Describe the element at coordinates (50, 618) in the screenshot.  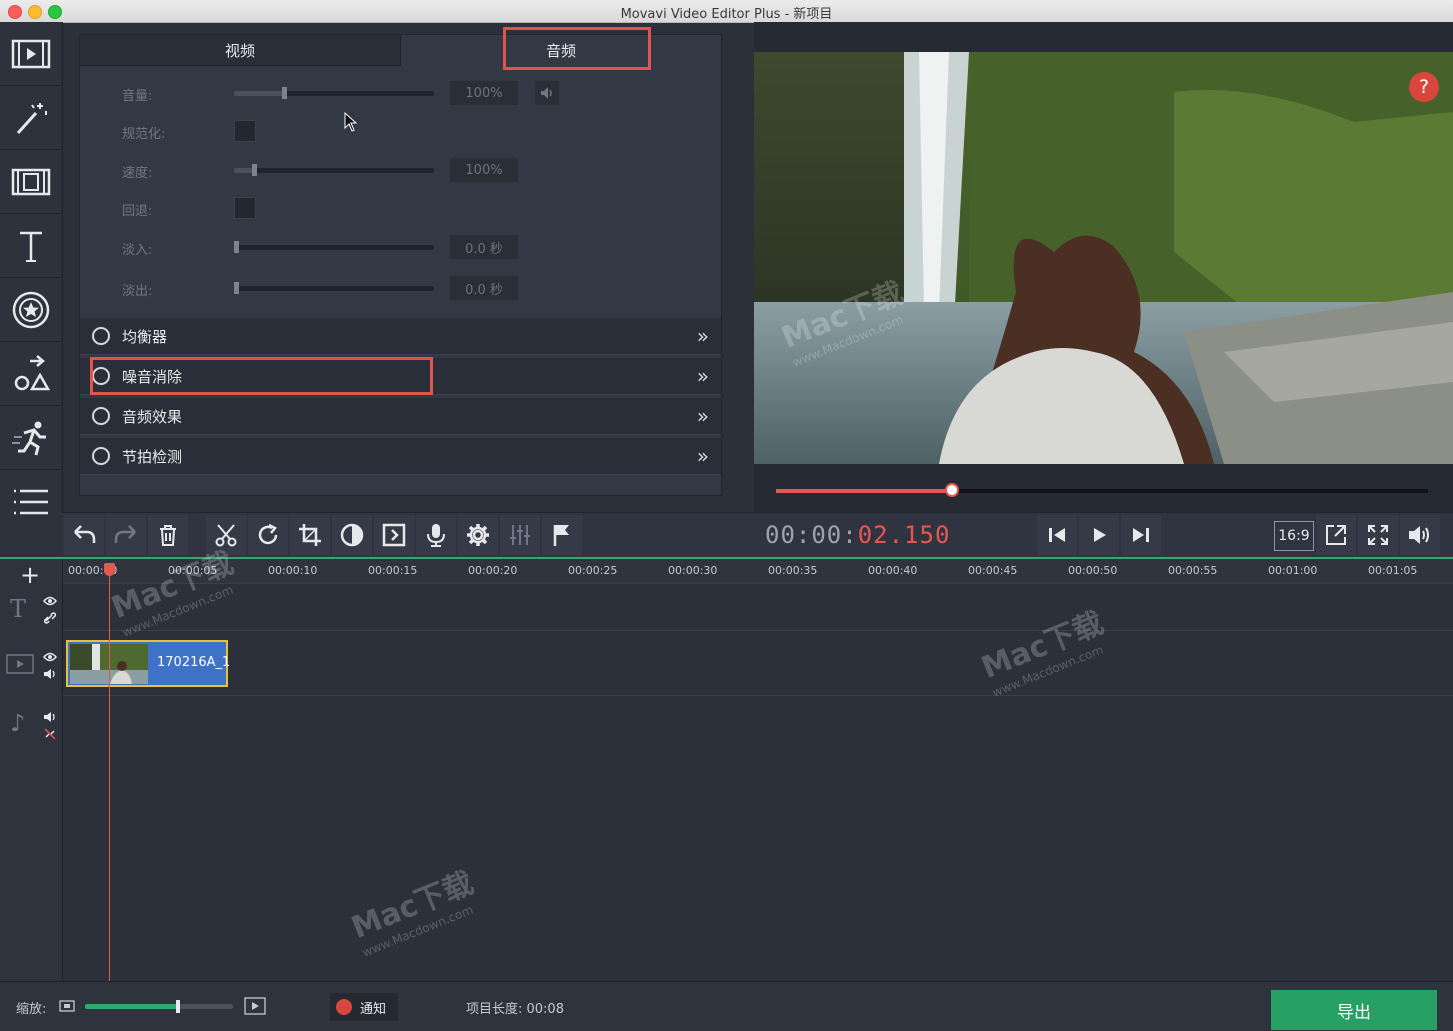
I see `link-icon` at that location.